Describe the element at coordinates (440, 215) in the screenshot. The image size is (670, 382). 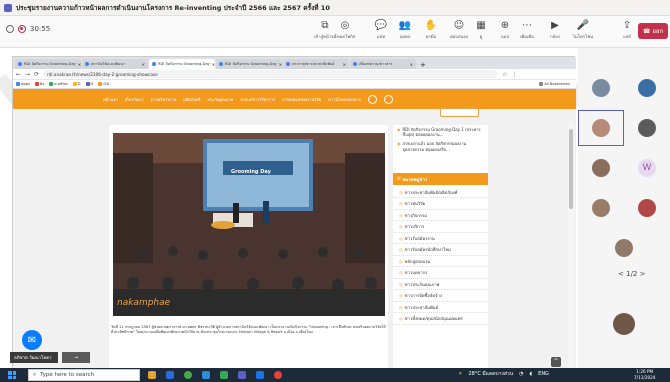
I see `category-item: ◎ ข่าวกิจกรรม` at that location.